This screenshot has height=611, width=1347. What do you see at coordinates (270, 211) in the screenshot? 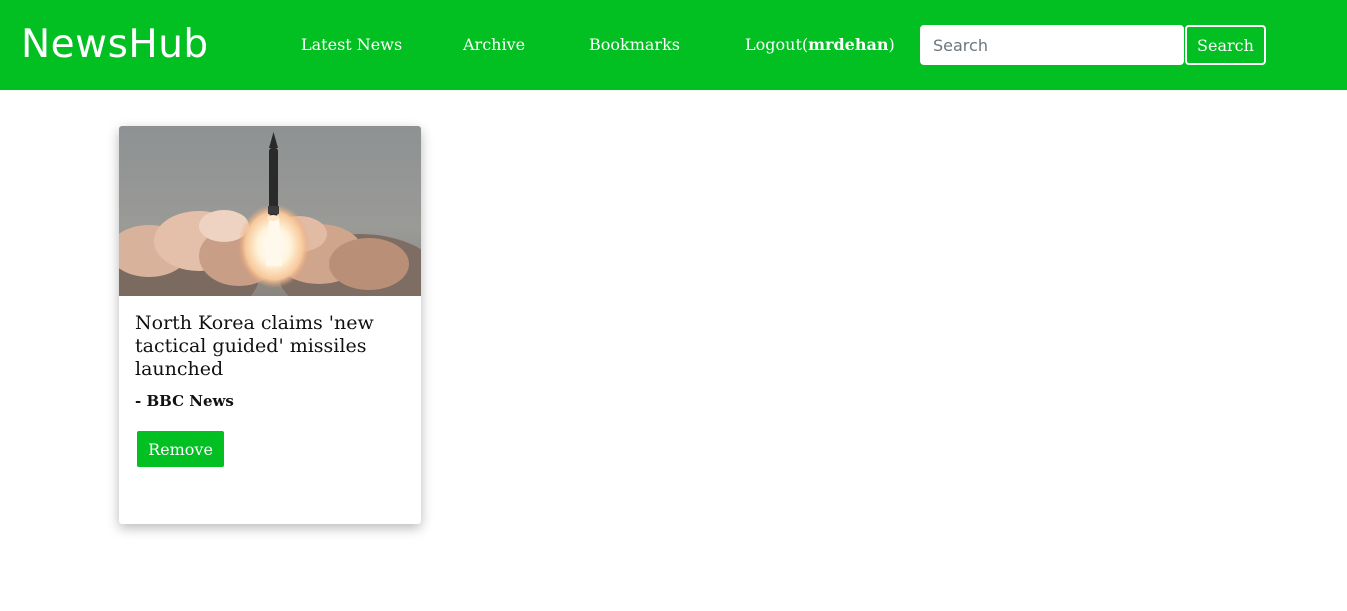
I see `missile-launch-photo` at bounding box center [270, 211].